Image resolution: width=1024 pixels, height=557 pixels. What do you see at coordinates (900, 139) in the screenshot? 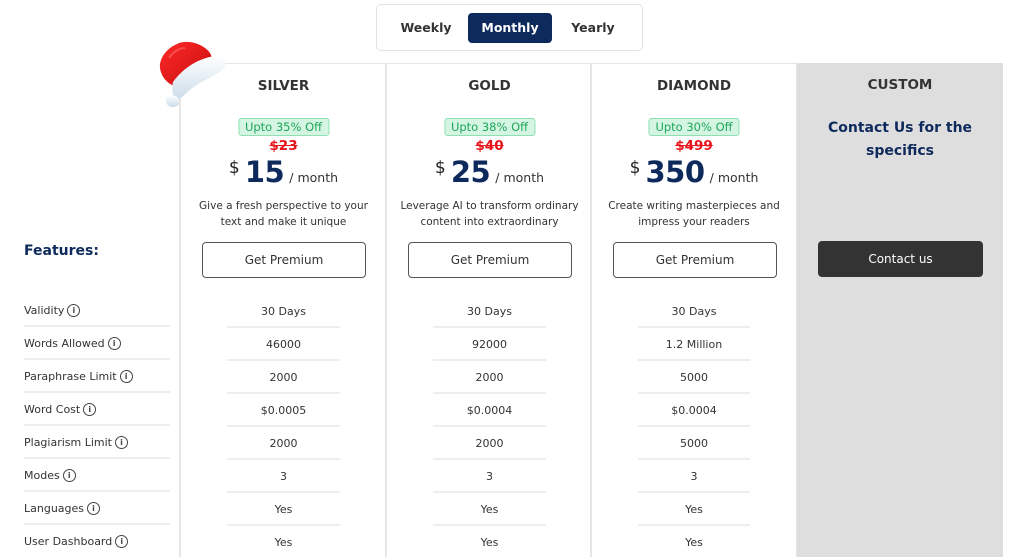
I see `contact-heading: Contact Us for the specifics` at bounding box center [900, 139].